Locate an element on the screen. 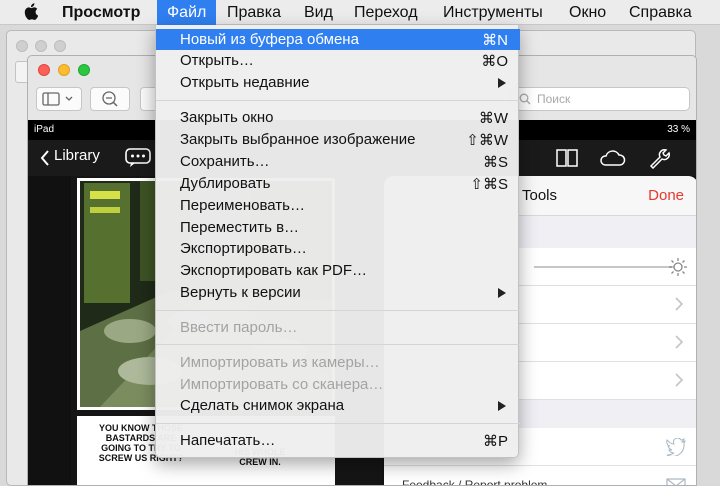 Image resolution: width=720 pixels, height=486 pixels. zoom-out-button is located at coordinates (110, 99).